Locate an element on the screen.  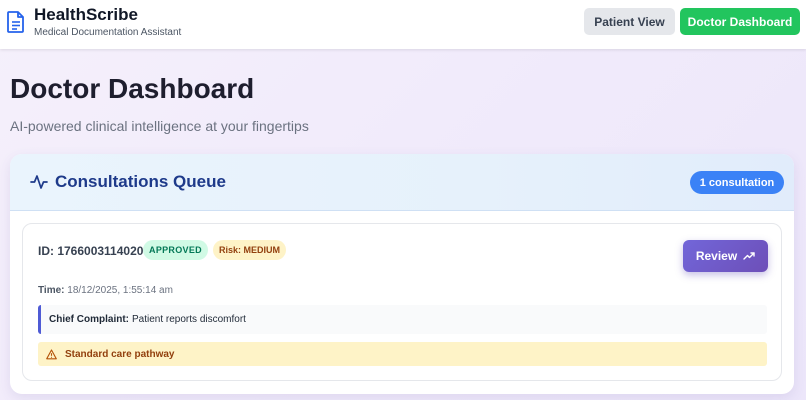
care-pathway-text: Standard care pathway is located at coordinates (120, 354).